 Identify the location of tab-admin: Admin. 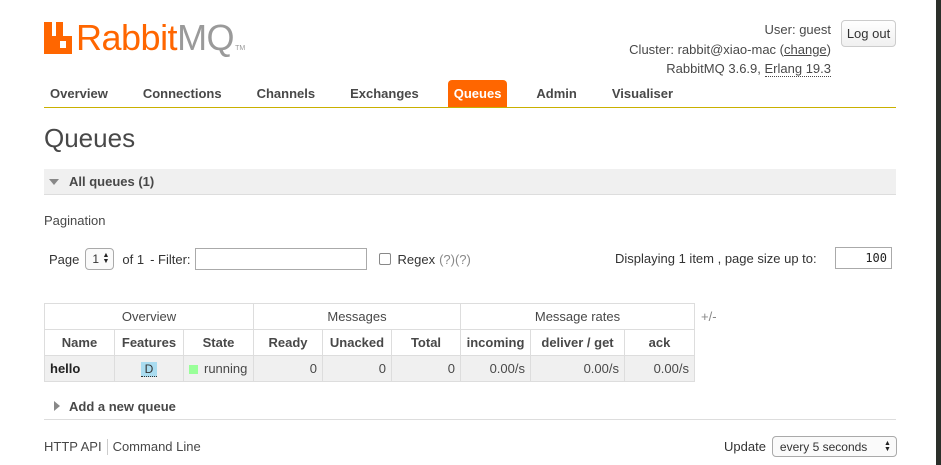
(556, 93).